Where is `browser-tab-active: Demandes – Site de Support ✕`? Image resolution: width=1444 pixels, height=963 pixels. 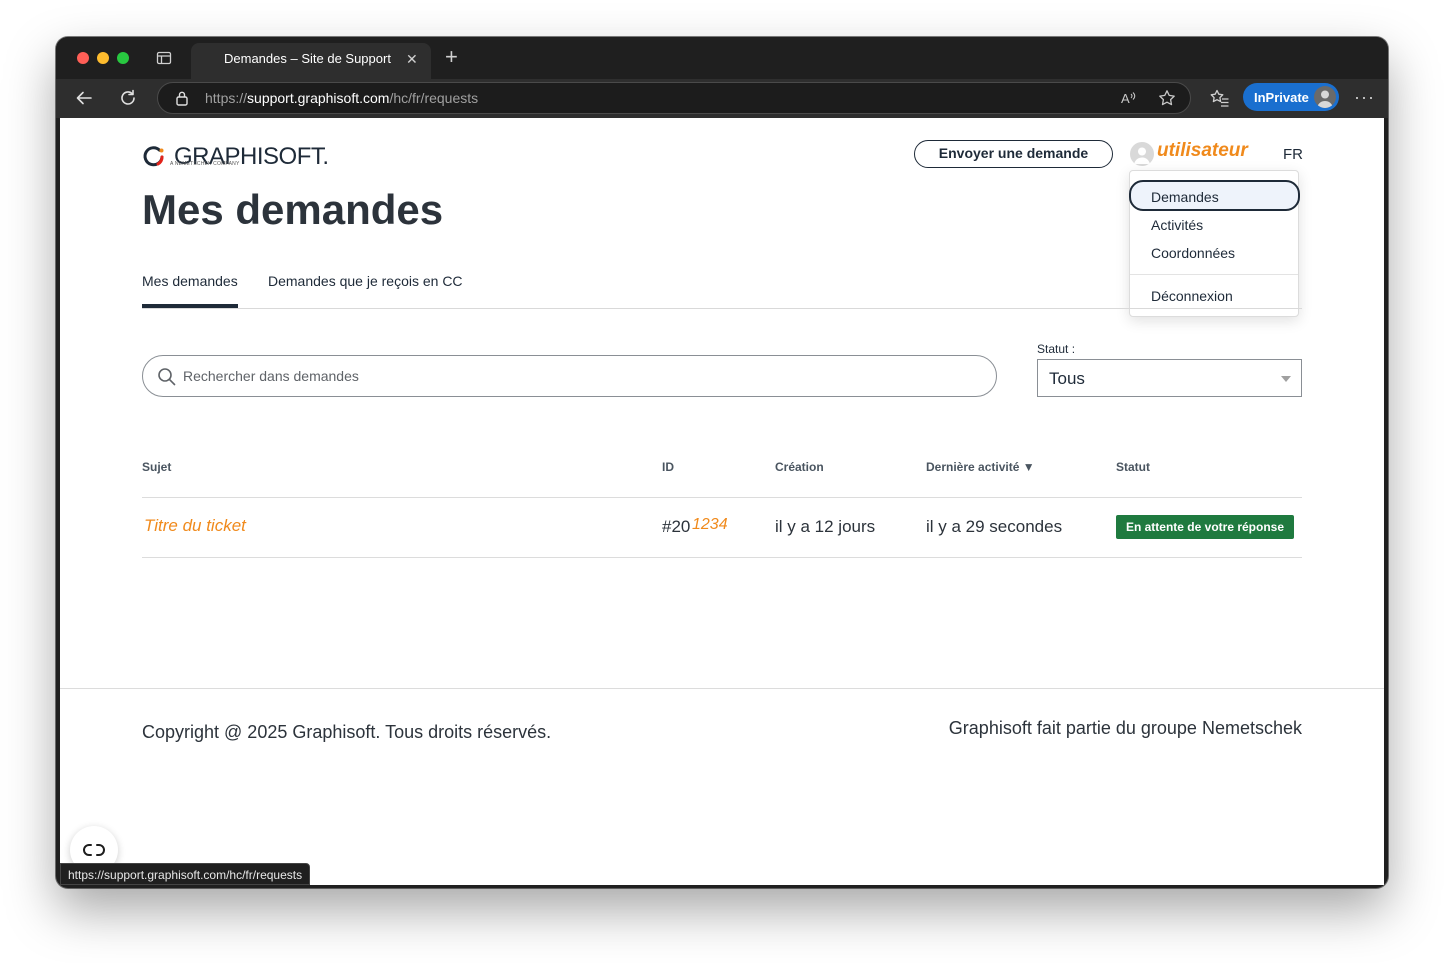
browser-tab-active: Demandes – Site de Support ✕ is located at coordinates (311, 61).